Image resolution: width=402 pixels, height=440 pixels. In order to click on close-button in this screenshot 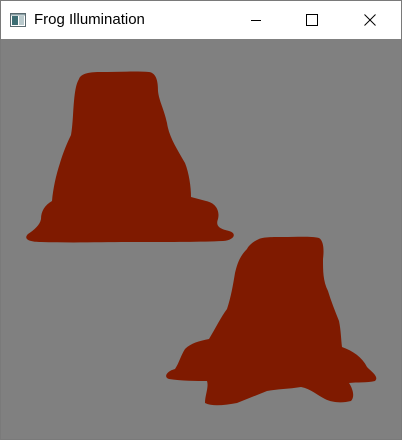, I will do `click(370, 20)`.